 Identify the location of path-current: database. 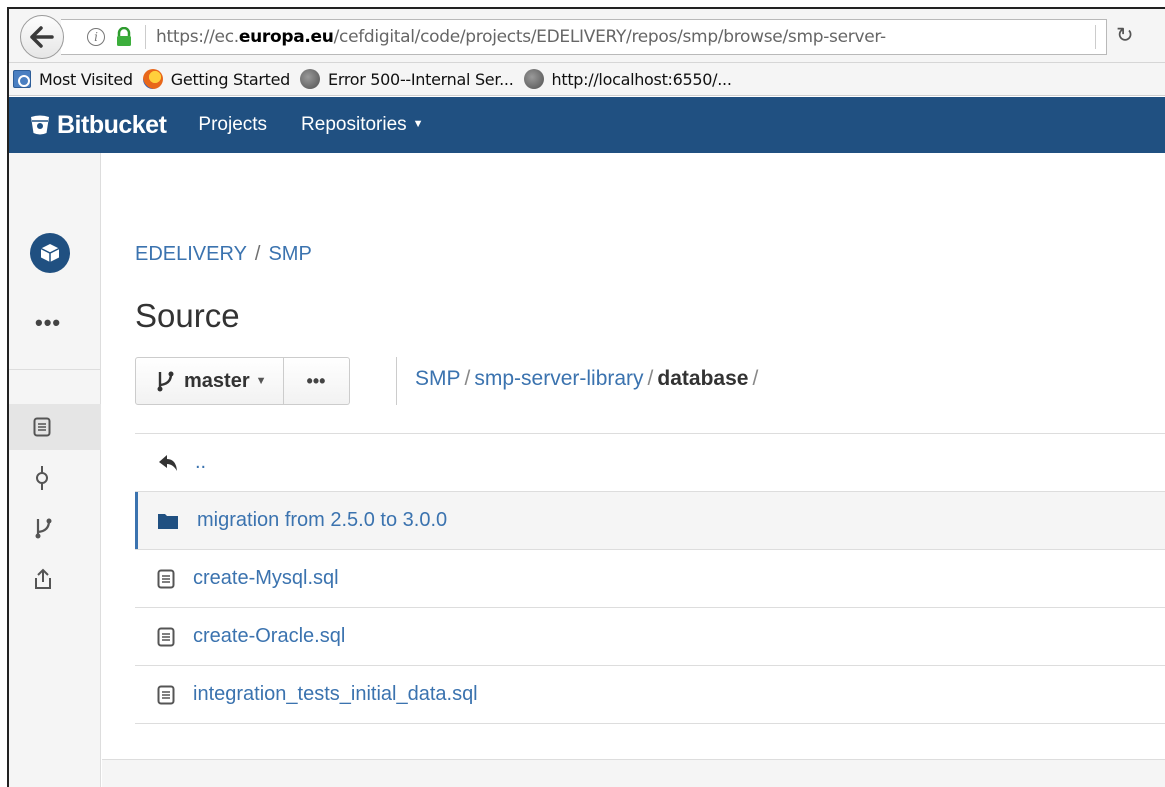
(703, 378).